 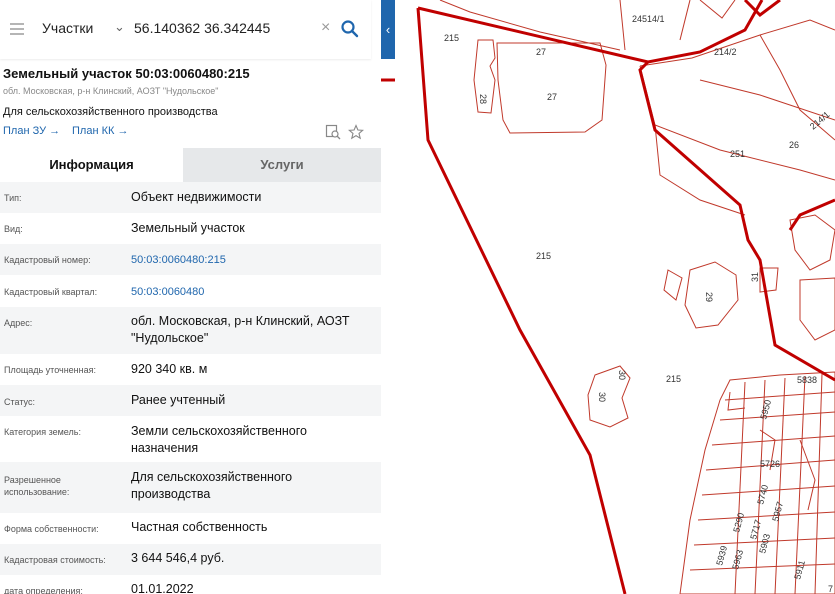 I want to click on row-label: Площадь уточненная:, so click(x=50, y=370).